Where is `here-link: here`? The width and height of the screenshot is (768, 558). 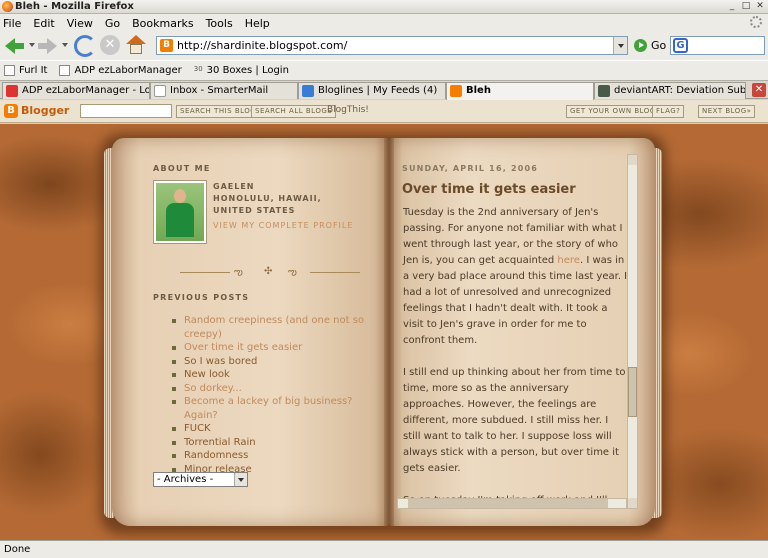
here-link: here is located at coordinates (568, 260).